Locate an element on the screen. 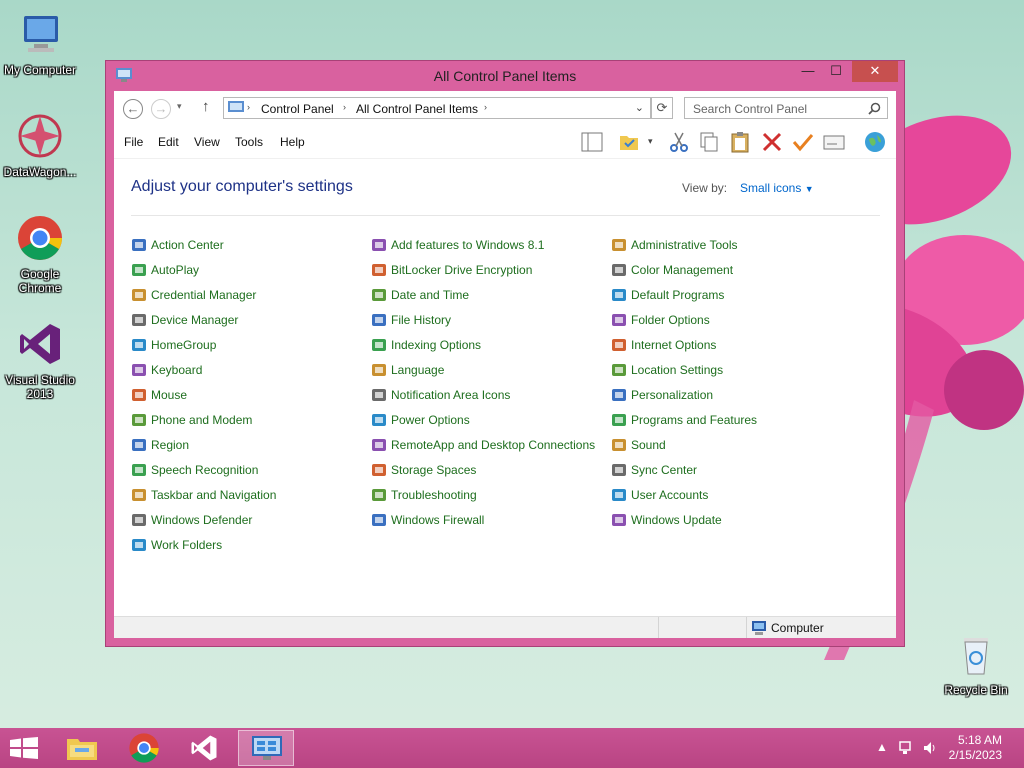 The image size is (1024, 768). folder-check-icon is located at coordinates (629, 142).